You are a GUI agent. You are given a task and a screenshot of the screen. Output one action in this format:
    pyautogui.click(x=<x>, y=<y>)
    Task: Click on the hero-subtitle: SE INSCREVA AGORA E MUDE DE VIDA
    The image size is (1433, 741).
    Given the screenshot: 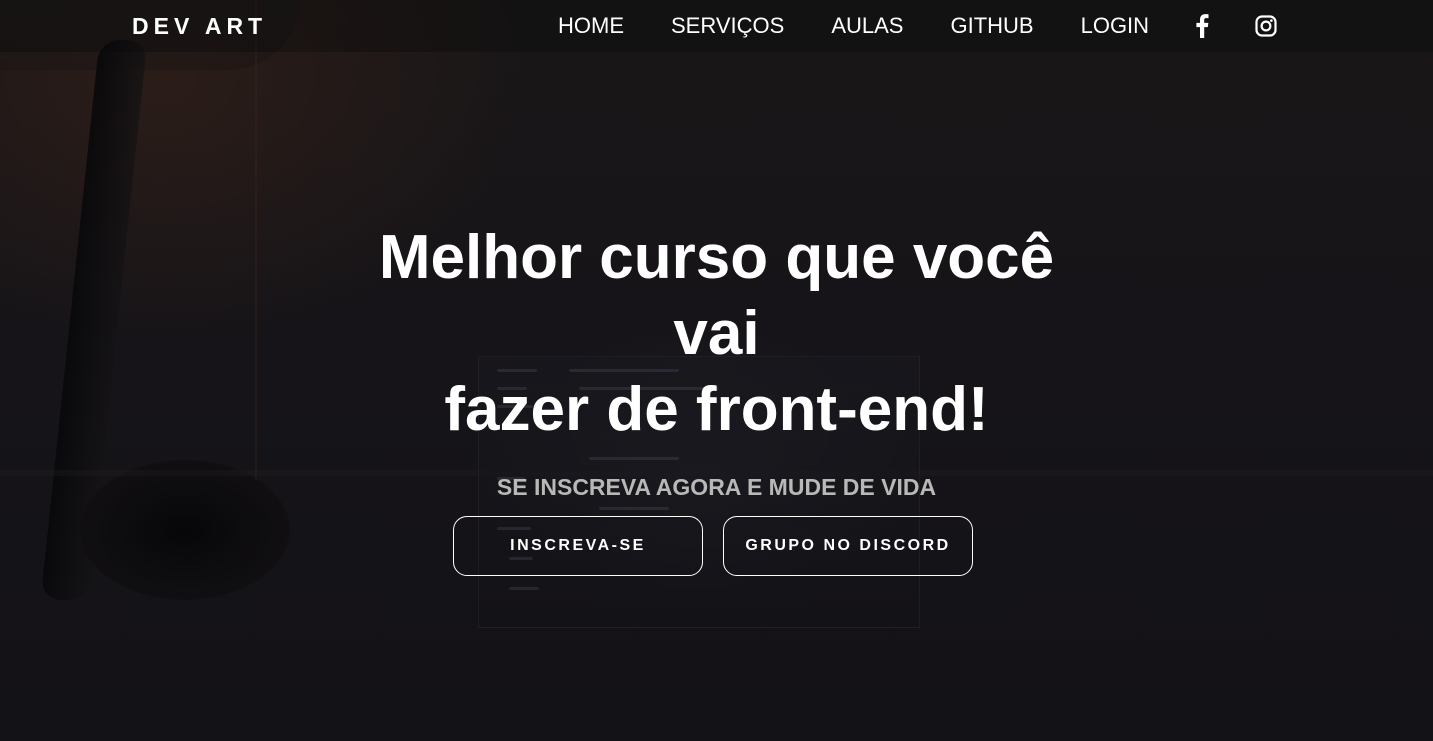 What is the action you would take?
    pyautogui.click(x=716, y=487)
    